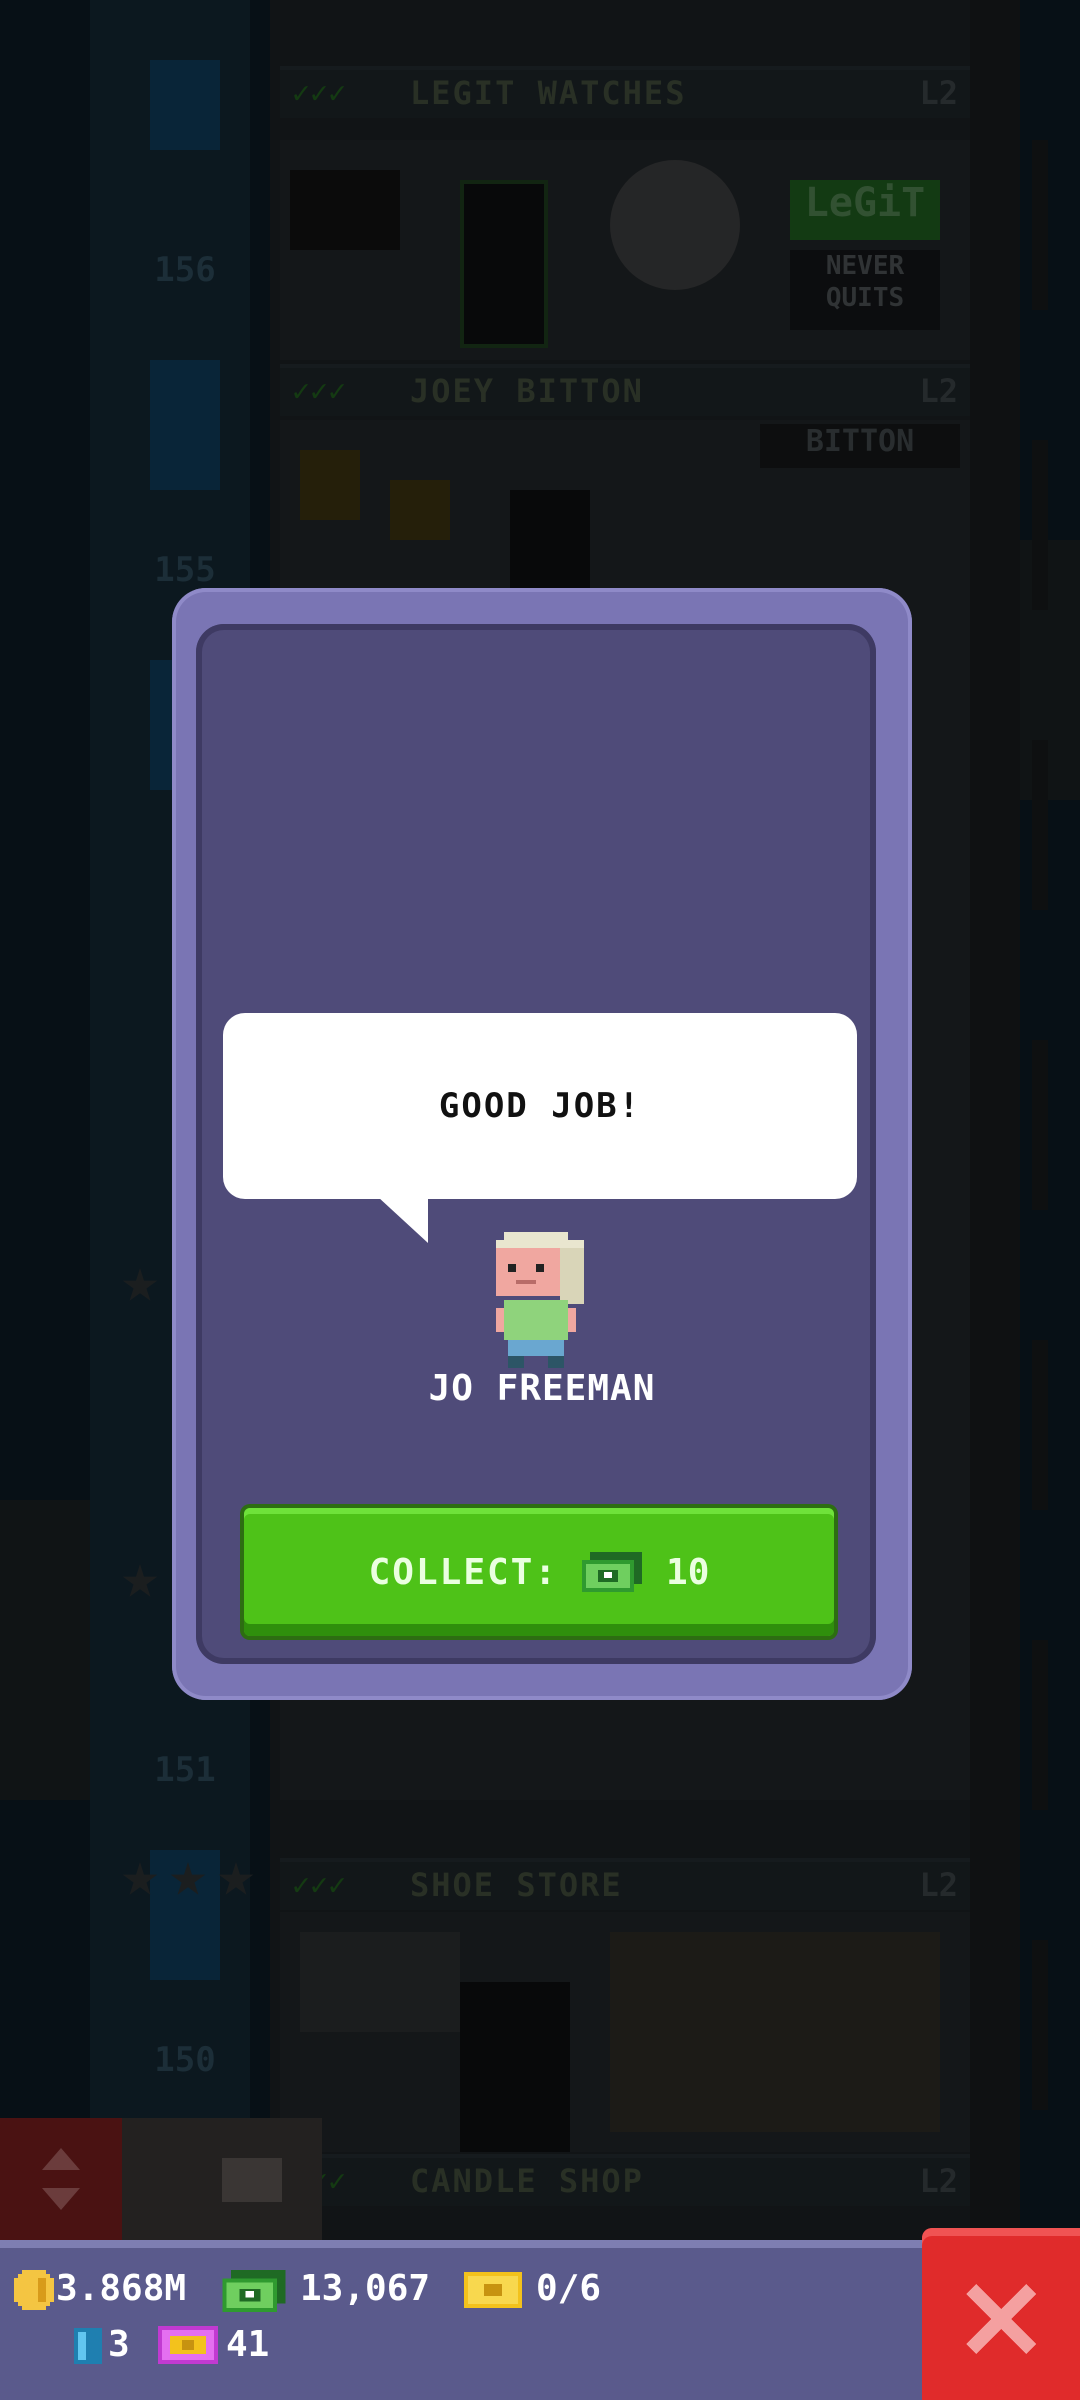 The width and height of the screenshot is (1080, 2400). I want to click on bitizen-avatar, so click(540, 1300).